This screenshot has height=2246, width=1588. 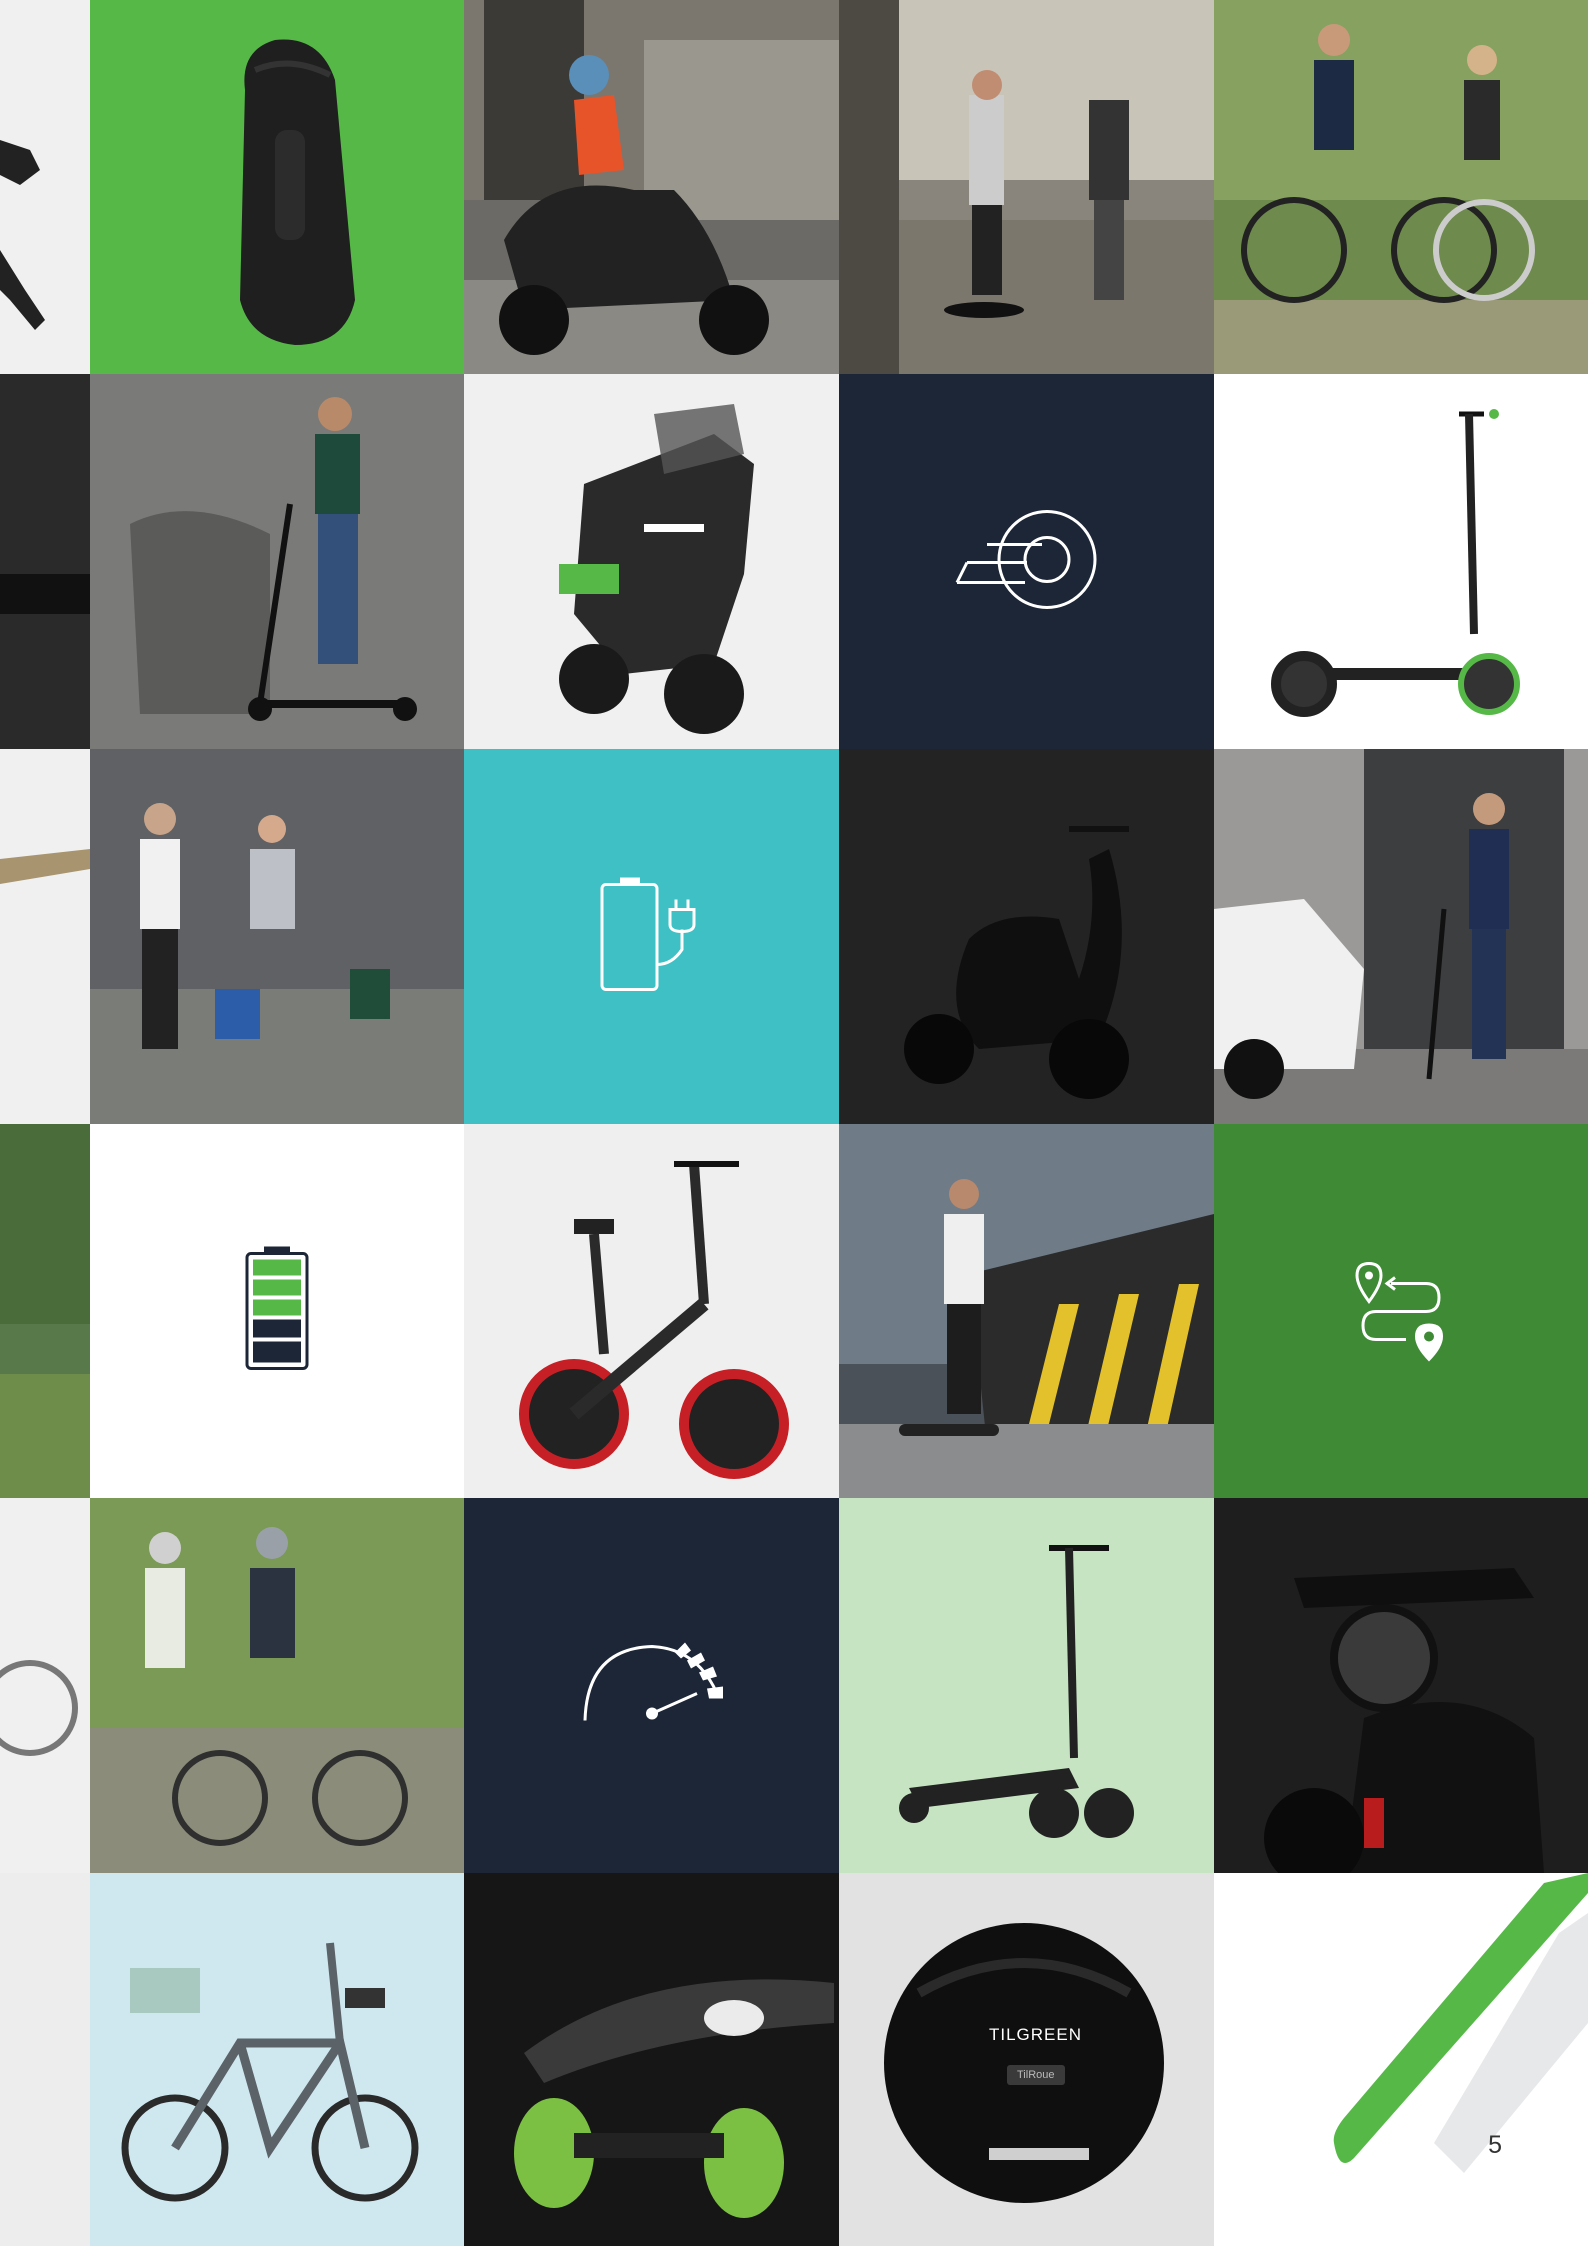 What do you see at coordinates (1026, 936) in the screenshot?
I see `tile-black-scooter-dark` at bounding box center [1026, 936].